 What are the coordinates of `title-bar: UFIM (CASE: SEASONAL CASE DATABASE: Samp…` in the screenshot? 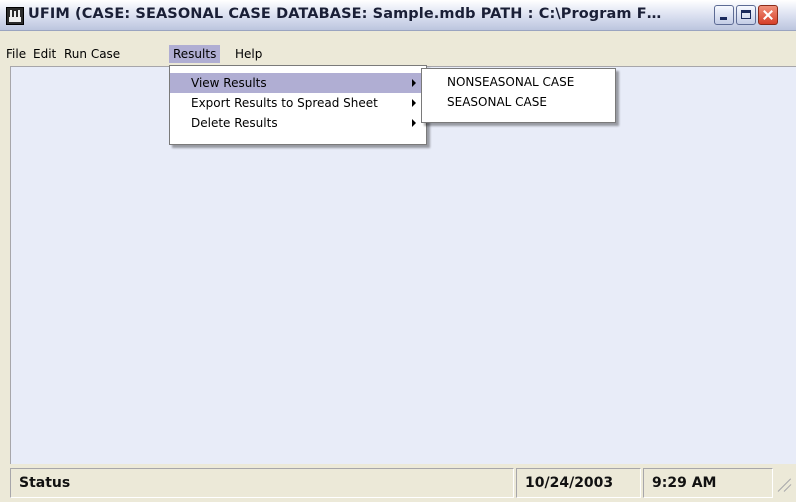 It's located at (398, 15).